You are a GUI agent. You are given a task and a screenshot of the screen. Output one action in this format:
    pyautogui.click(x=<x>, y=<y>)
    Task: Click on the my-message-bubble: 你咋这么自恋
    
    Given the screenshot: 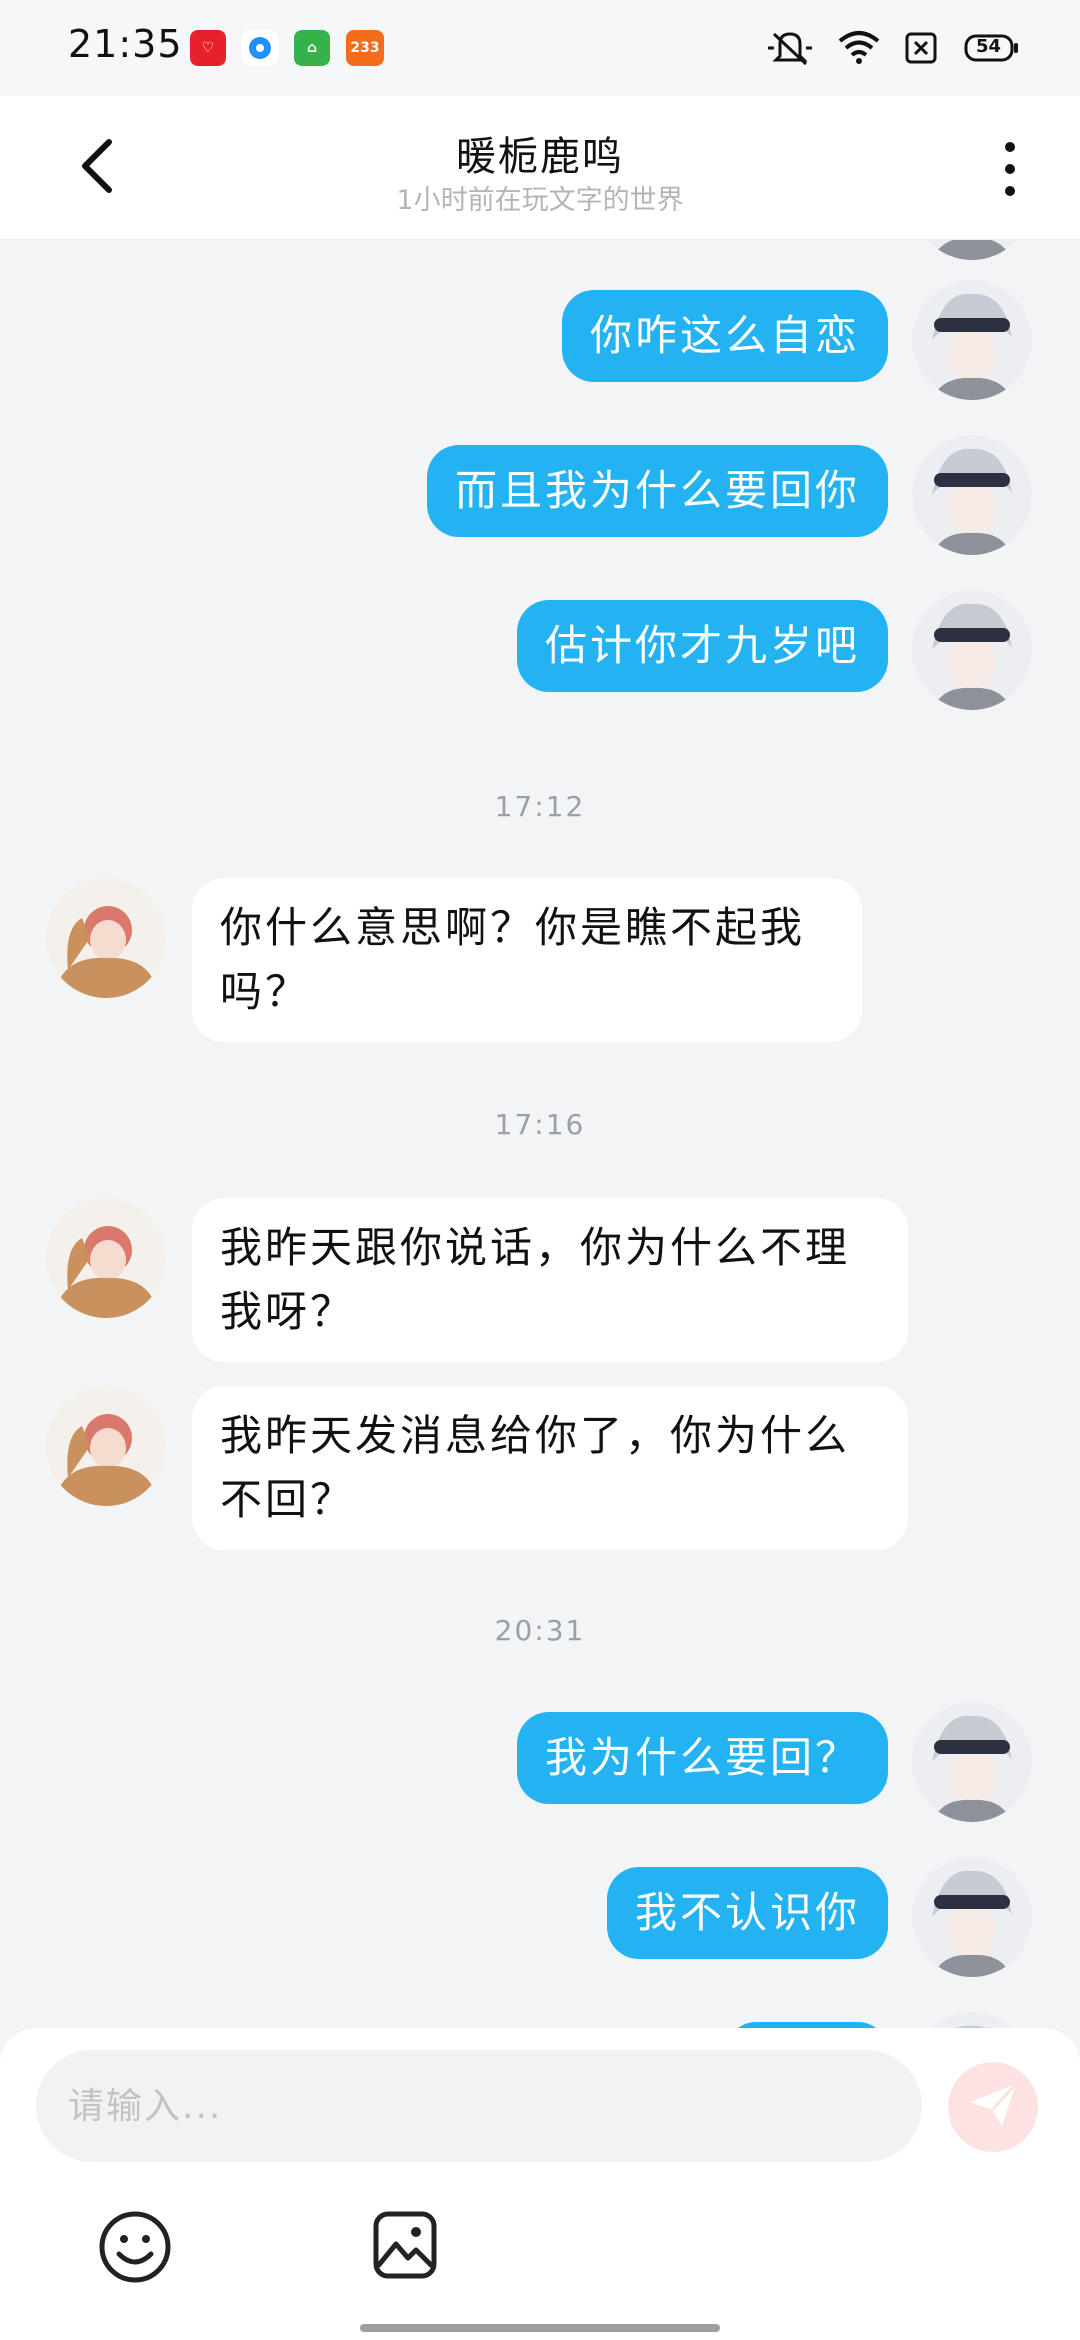 What is the action you would take?
    pyautogui.click(x=724, y=336)
    